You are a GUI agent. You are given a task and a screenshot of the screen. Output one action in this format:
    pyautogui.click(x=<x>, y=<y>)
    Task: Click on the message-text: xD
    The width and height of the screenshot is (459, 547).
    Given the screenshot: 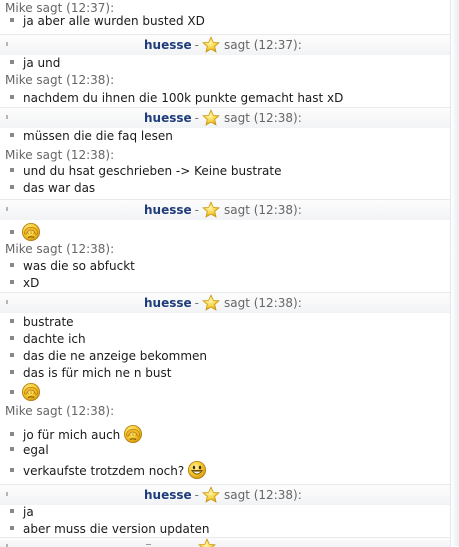 What is the action you would take?
    pyautogui.click(x=31, y=283)
    